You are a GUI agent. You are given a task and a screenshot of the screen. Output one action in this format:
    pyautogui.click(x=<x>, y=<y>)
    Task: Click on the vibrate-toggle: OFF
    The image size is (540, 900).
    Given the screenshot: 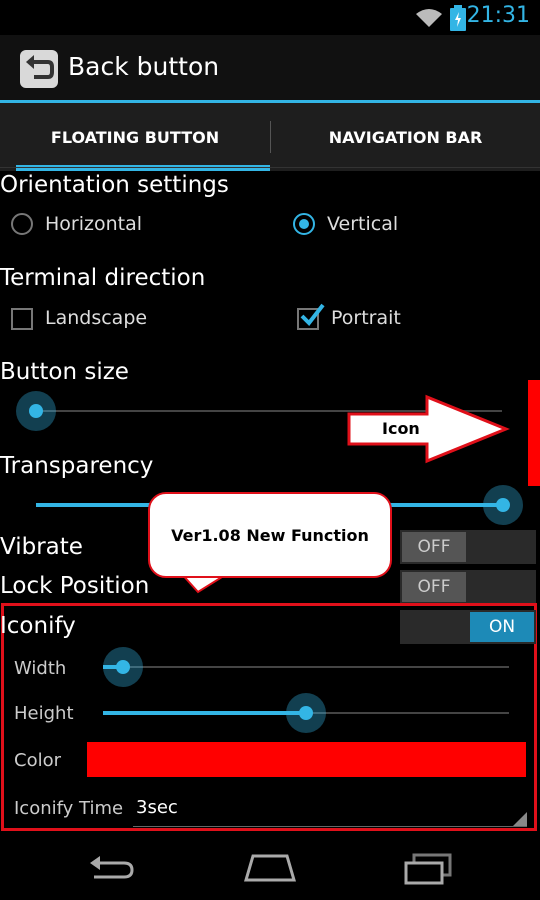 What is the action you would take?
    pyautogui.click(x=468, y=547)
    